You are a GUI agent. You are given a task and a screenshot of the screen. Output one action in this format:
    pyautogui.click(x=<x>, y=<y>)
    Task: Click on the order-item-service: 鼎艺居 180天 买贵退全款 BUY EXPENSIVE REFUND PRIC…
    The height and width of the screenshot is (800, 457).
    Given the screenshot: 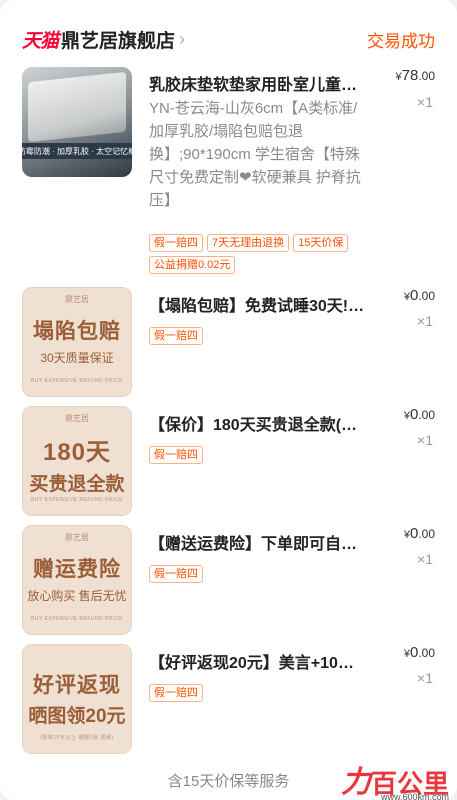 What is the action you would take?
    pyautogui.click(x=228, y=461)
    